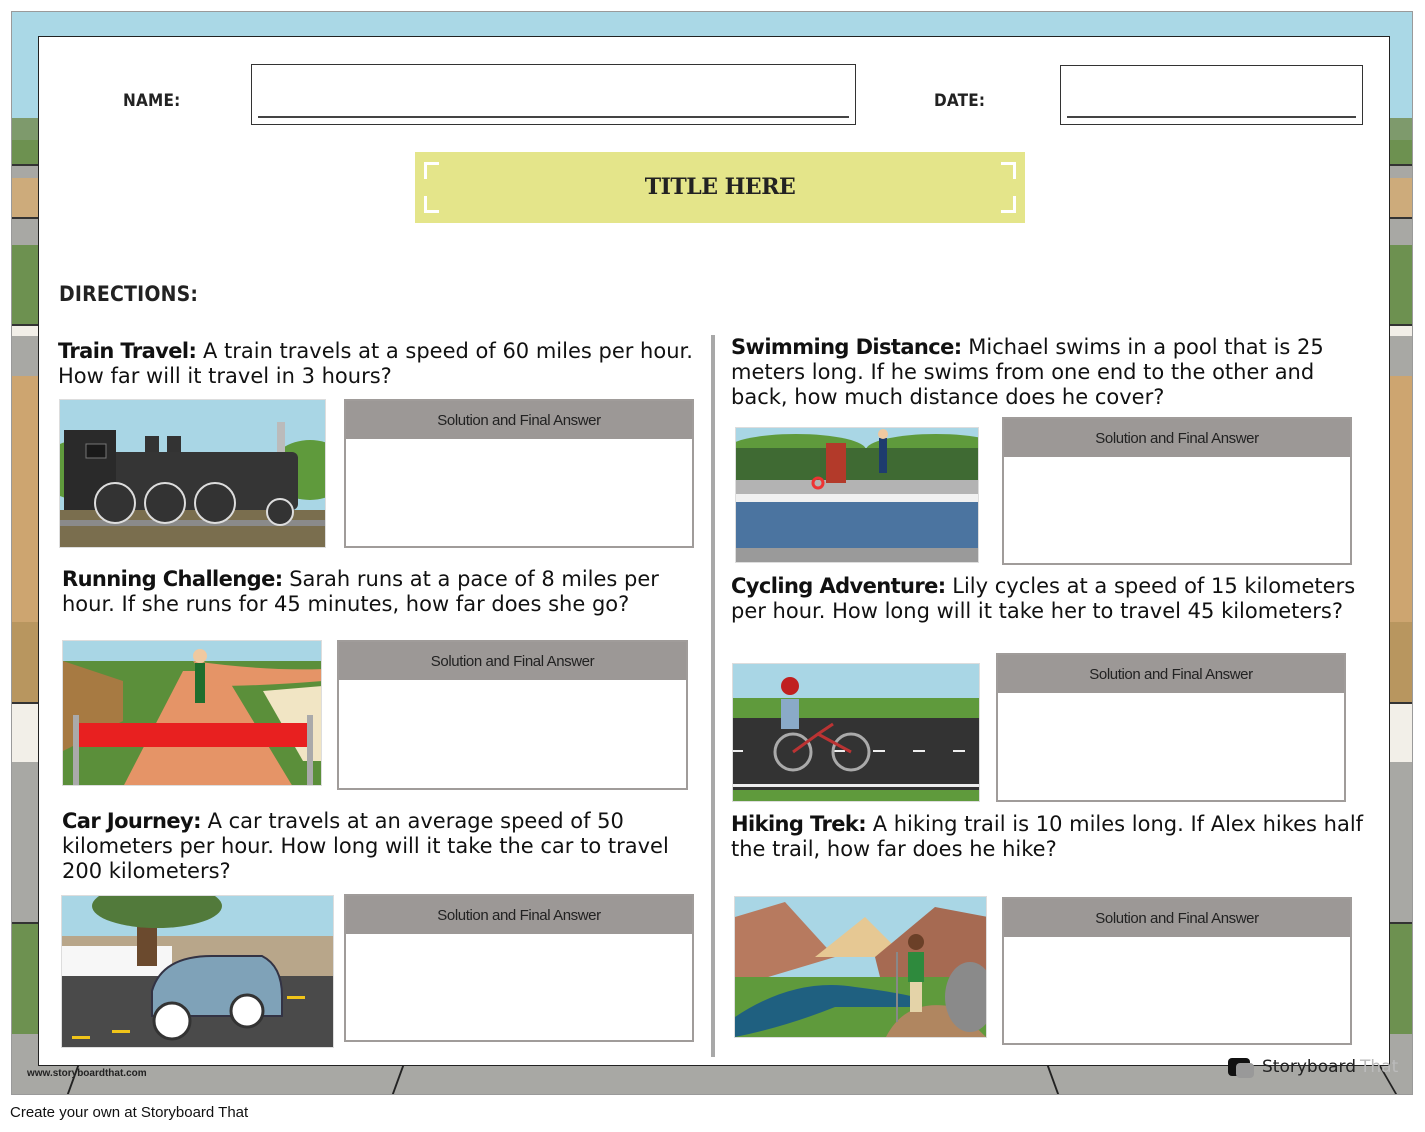 This screenshot has height=1132, width=1425. Describe the element at coordinates (1309, 1067) in the screenshot. I see `logo-word-storyboard: Storyboard` at that location.